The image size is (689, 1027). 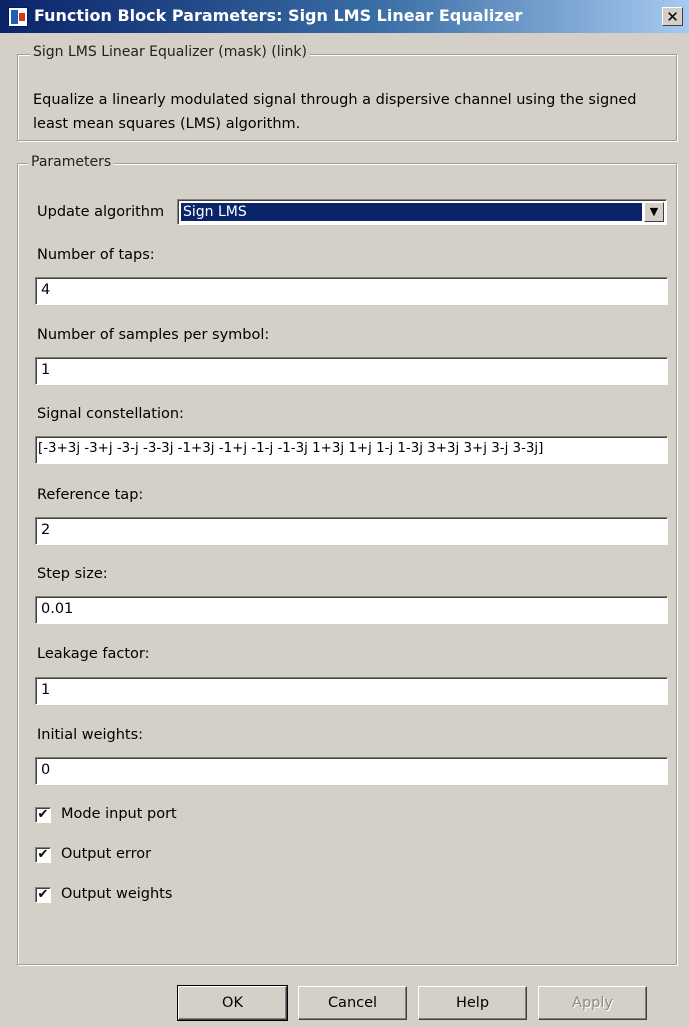 What do you see at coordinates (654, 212) in the screenshot?
I see `chevron-down-icon: ▼` at bounding box center [654, 212].